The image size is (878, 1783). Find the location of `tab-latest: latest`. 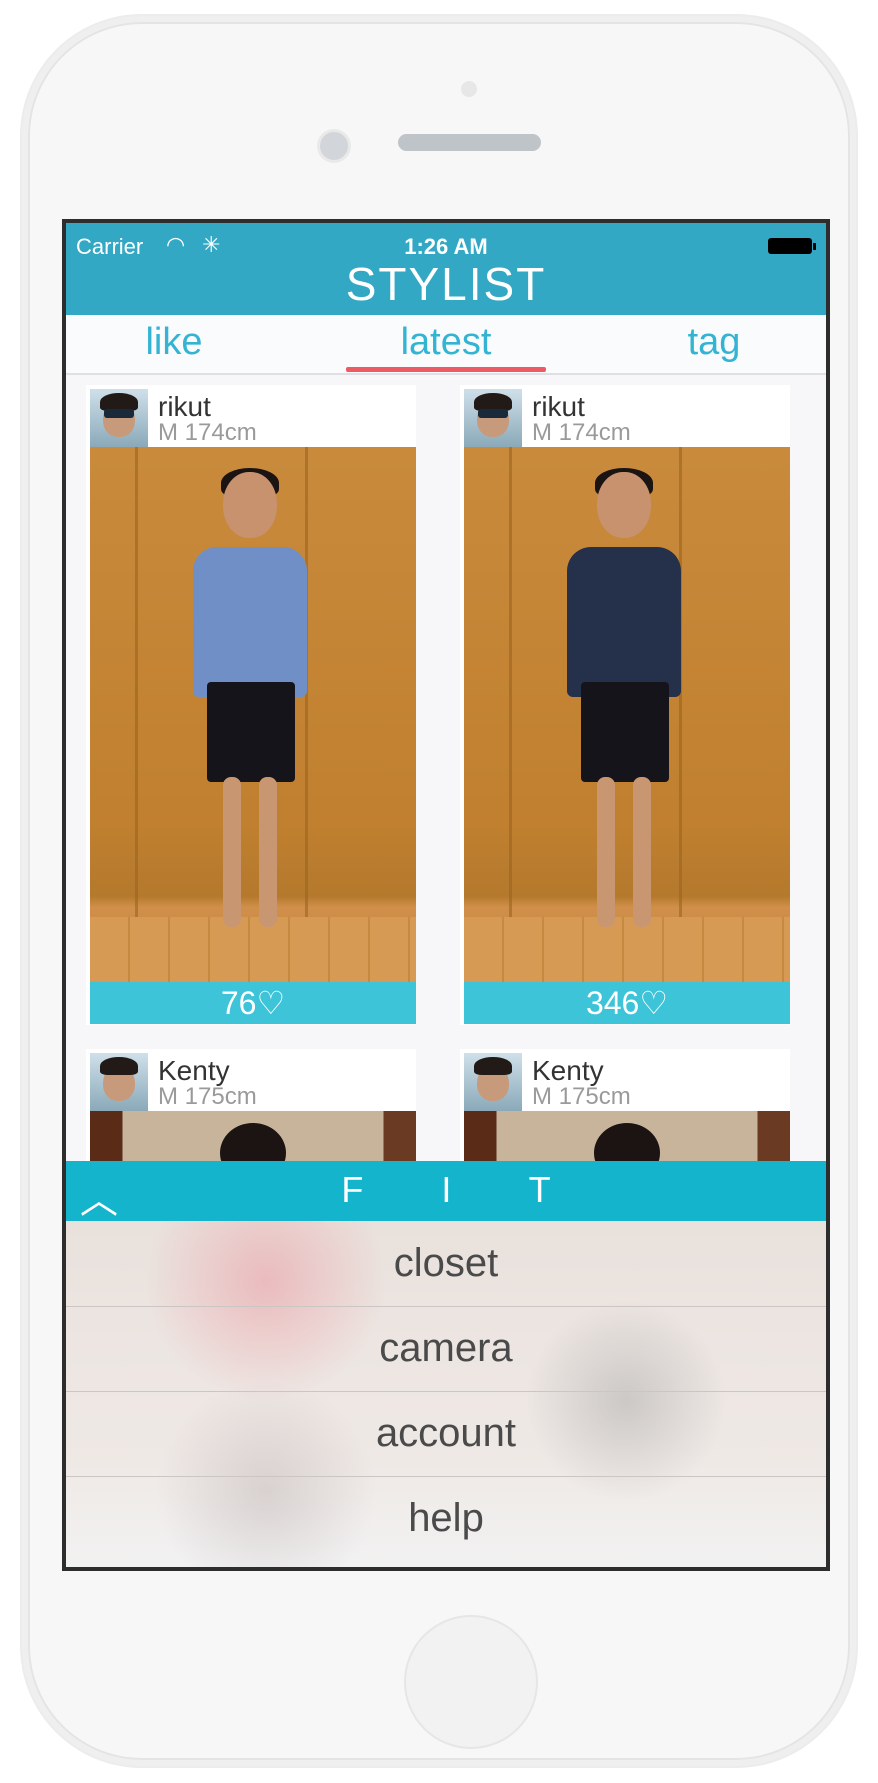

tab-latest: latest is located at coordinates (446, 342).